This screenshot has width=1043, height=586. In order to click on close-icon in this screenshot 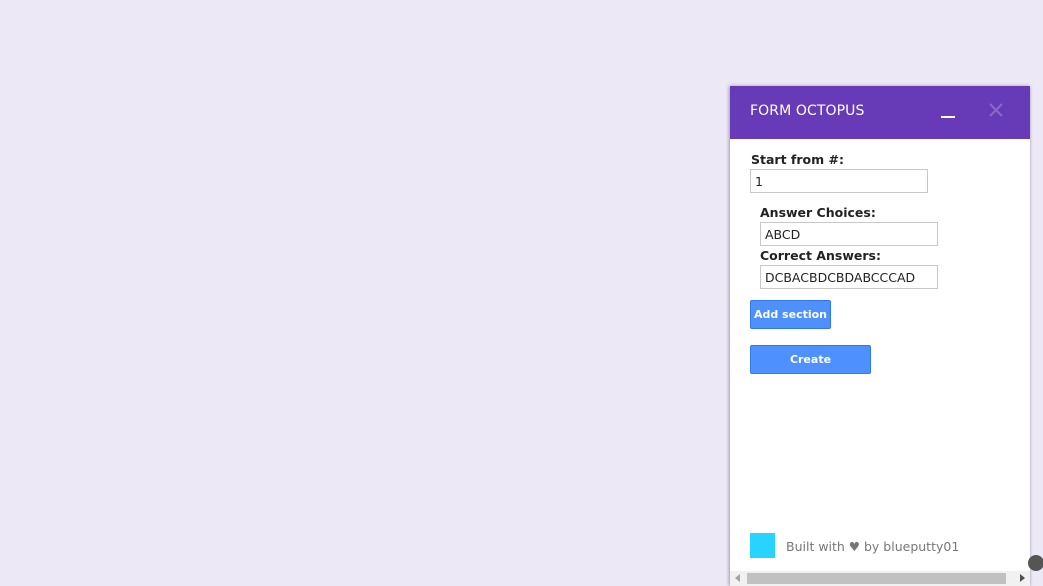, I will do `click(996, 110)`.